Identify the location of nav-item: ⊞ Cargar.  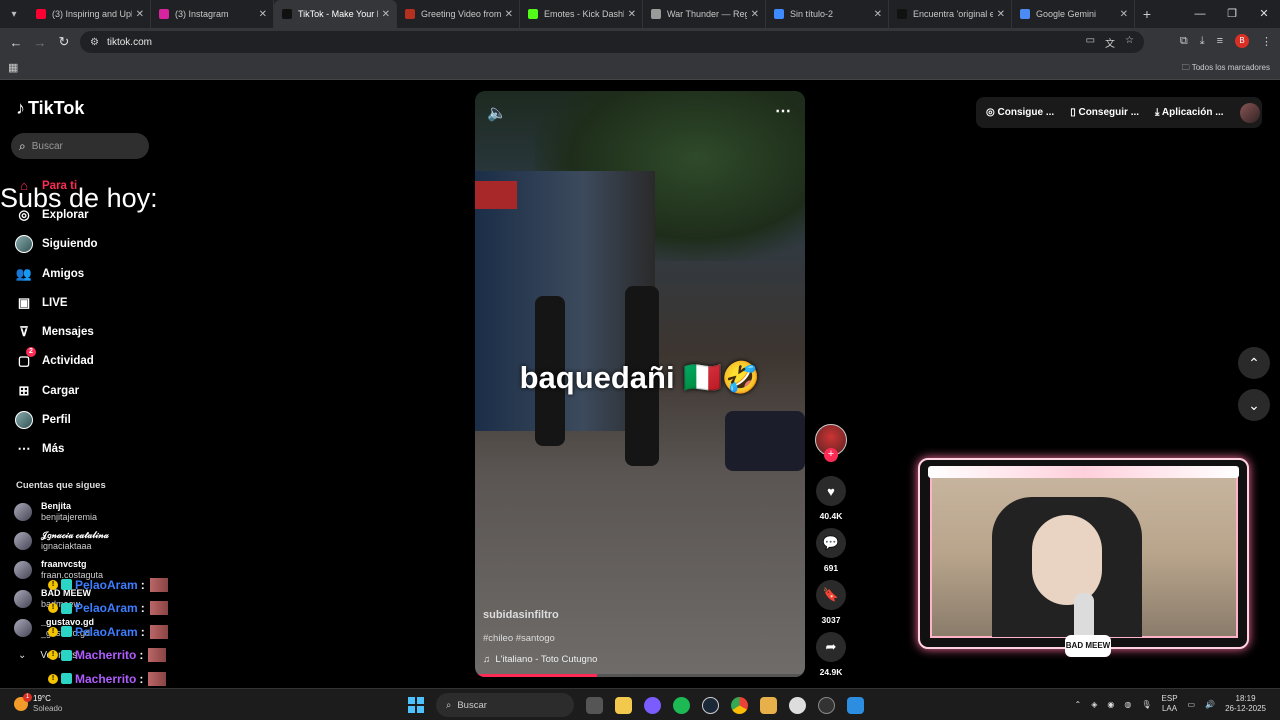
(84, 390).